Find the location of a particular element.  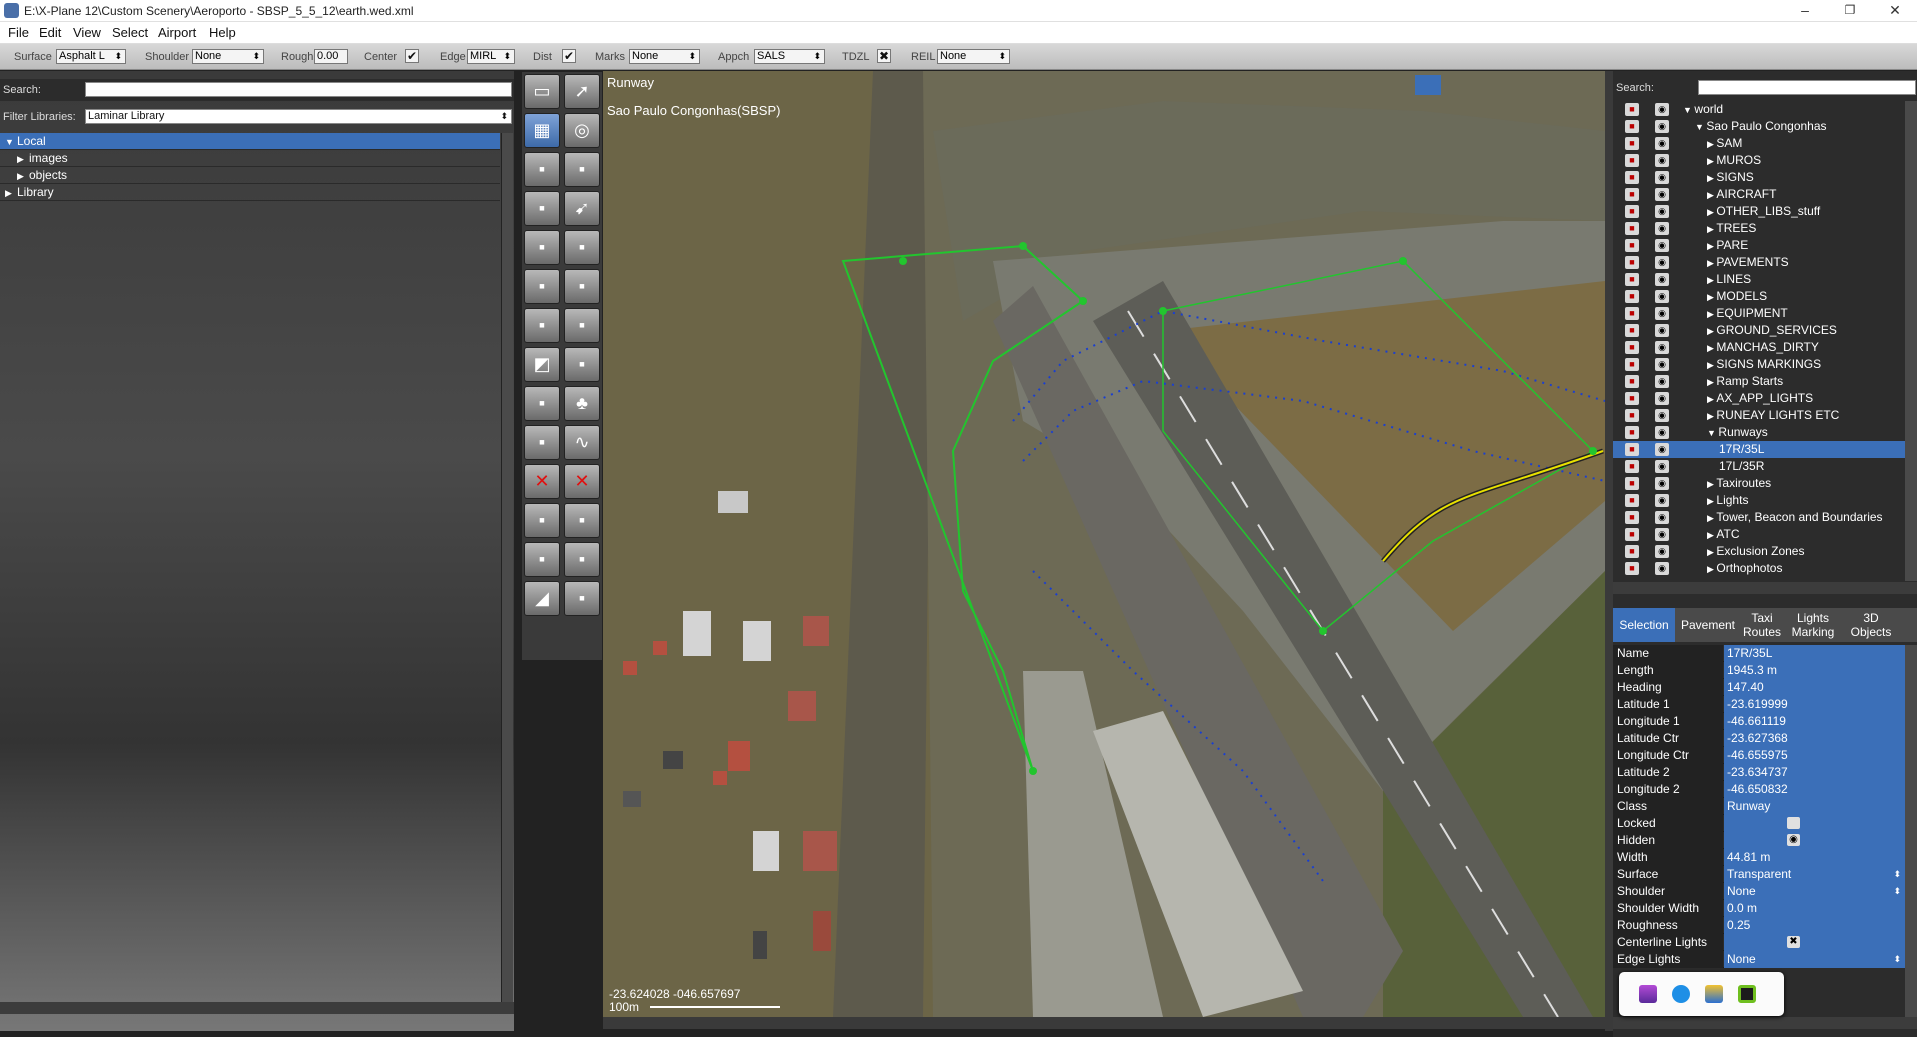

hierarchy-item: ■ ◉ ▶ Orthophotos is located at coordinates (1759, 568).